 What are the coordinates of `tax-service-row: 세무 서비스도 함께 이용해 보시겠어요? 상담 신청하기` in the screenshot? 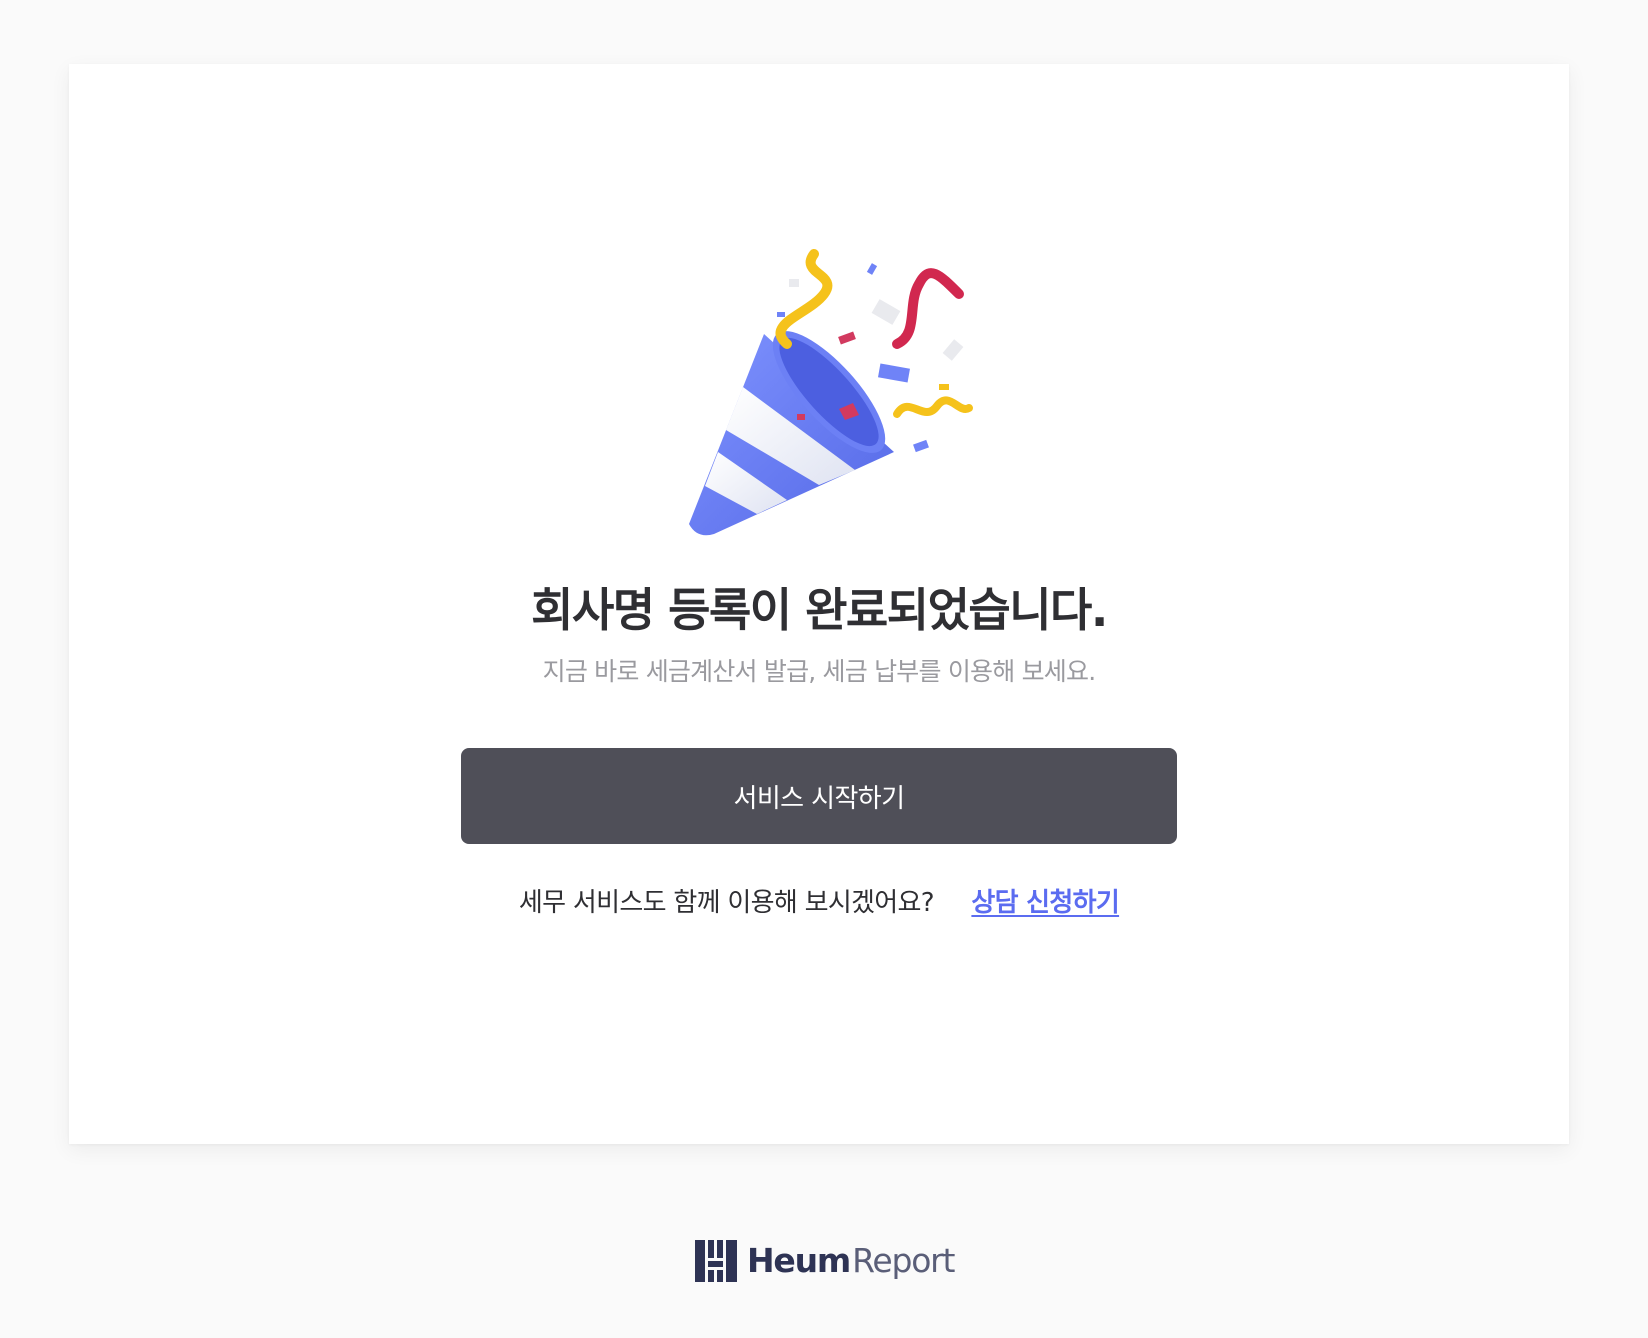 It's located at (819, 900).